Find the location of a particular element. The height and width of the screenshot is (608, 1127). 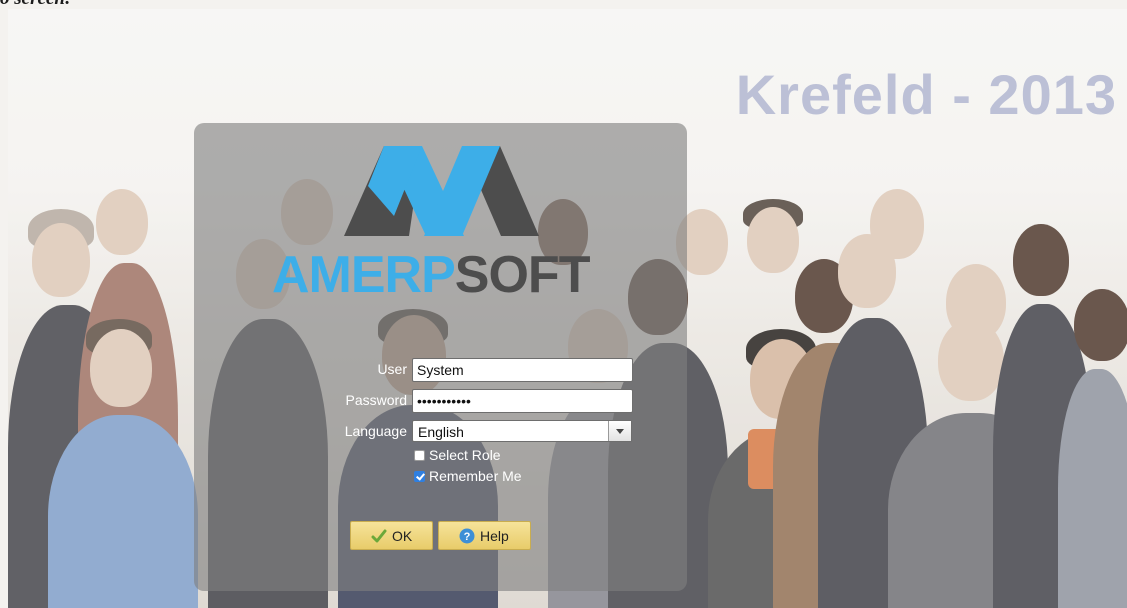

logo-text-part1: AMERP is located at coordinates (364, 275).